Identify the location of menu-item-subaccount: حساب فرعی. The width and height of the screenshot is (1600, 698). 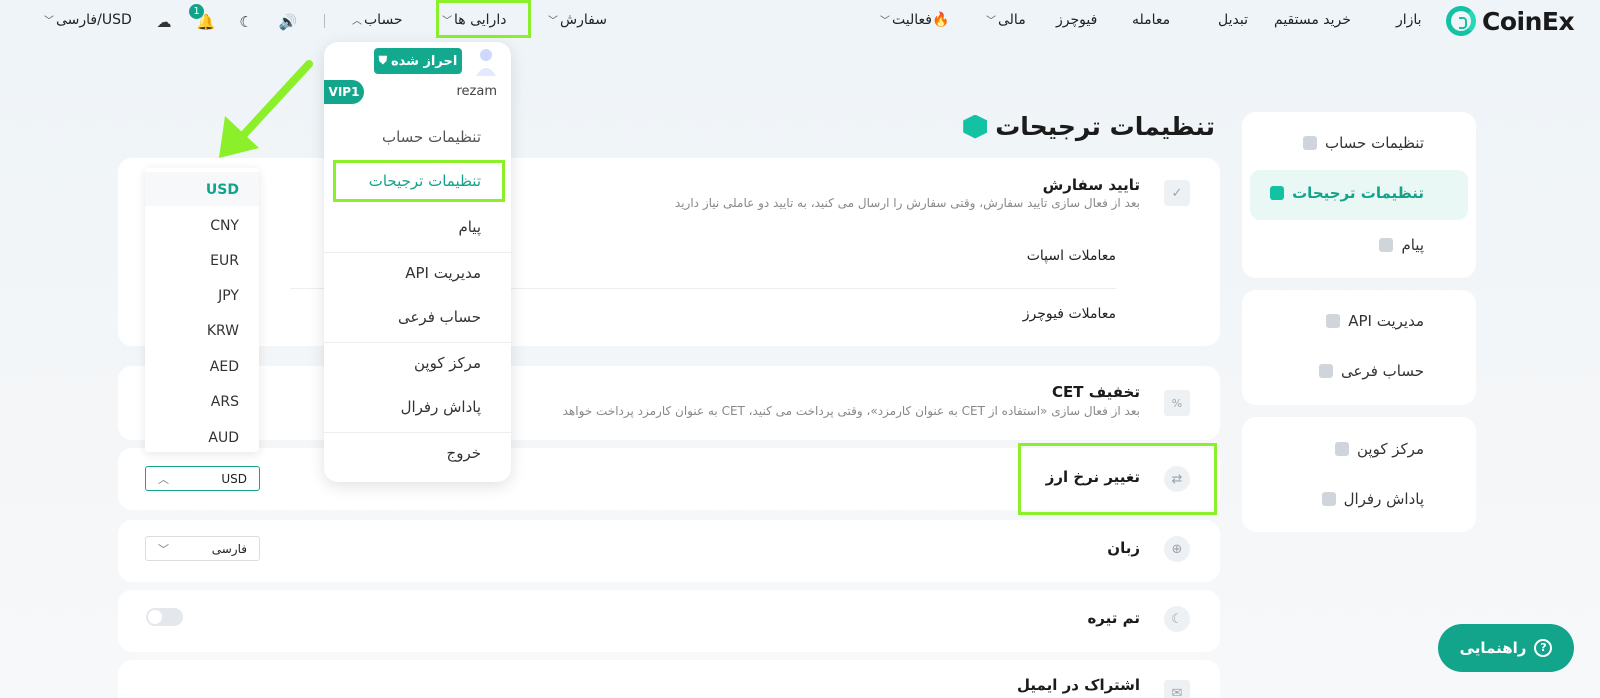
(439, 317).